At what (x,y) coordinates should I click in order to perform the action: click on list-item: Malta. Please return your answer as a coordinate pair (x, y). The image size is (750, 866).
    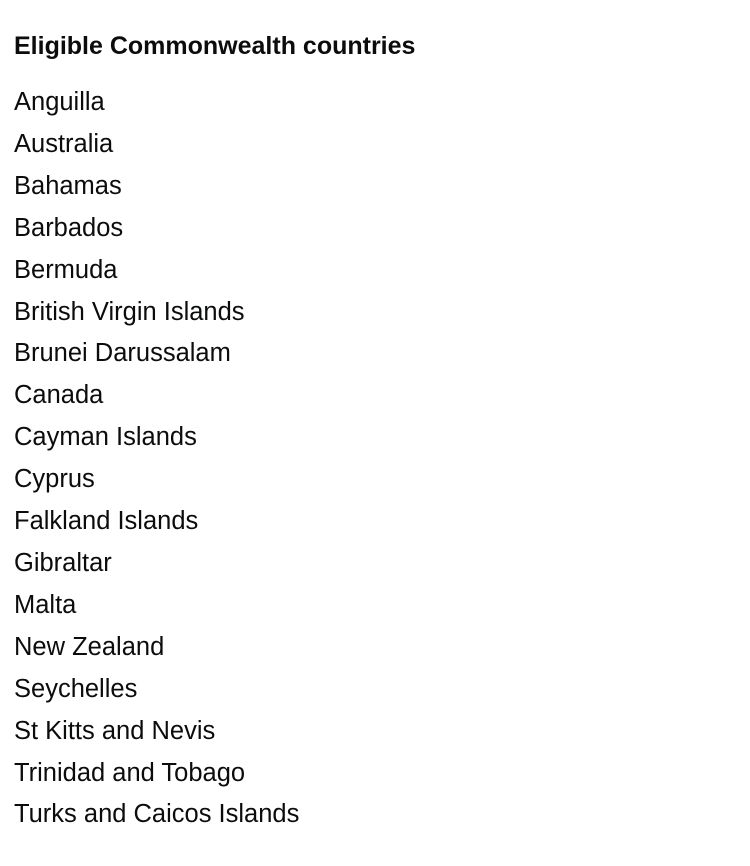
    Looking at the image, I should click on (45, 604).